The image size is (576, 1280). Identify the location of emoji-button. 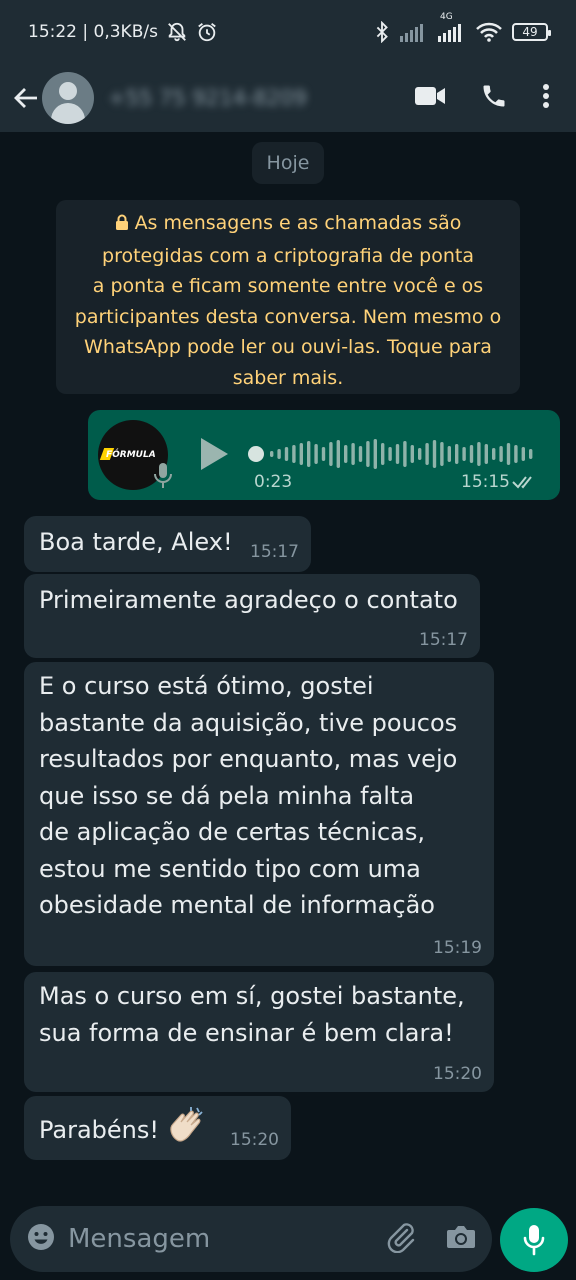
(41, 1239).